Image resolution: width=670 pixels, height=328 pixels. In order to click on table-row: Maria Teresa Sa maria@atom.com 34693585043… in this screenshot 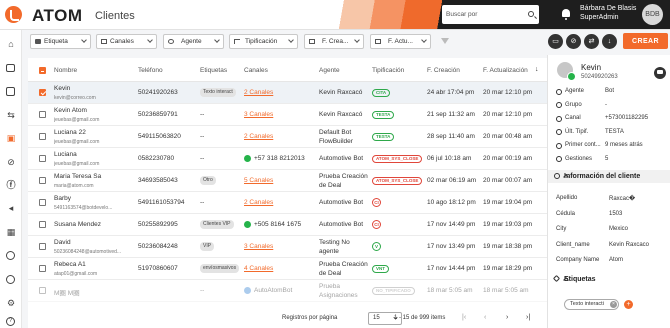, I will do `click(287, 181)`.